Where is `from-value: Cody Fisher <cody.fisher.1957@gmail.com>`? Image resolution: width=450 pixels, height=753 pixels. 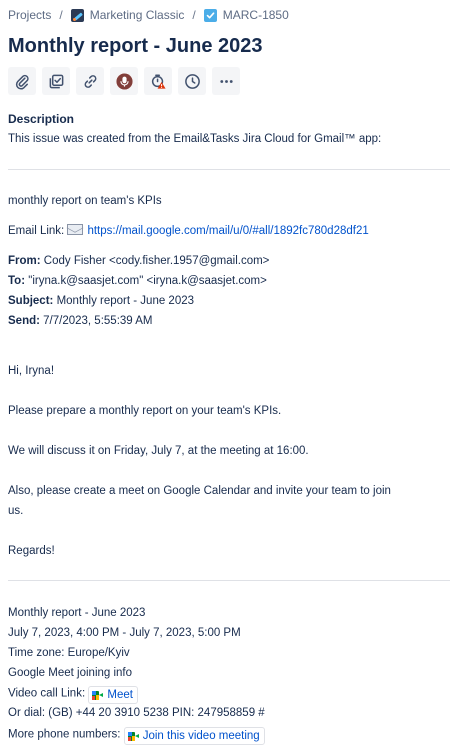
from-value: Cody Fisher <cody.fisher.1957@gmail.com> is located at coordinates (156, 261).